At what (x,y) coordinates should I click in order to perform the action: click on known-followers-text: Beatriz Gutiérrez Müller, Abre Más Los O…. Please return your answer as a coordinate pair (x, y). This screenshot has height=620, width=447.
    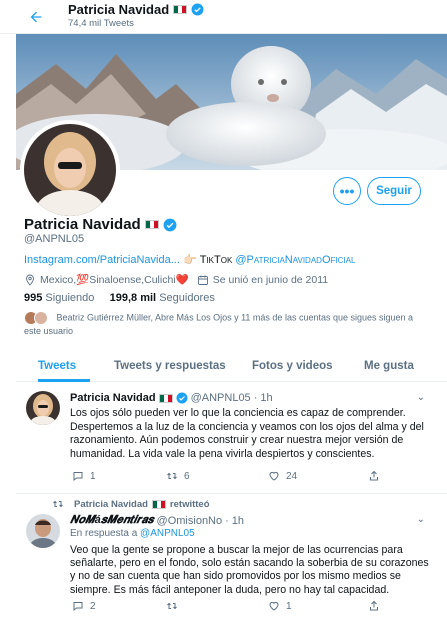
    Looking at the image, I should click on (219, 324).